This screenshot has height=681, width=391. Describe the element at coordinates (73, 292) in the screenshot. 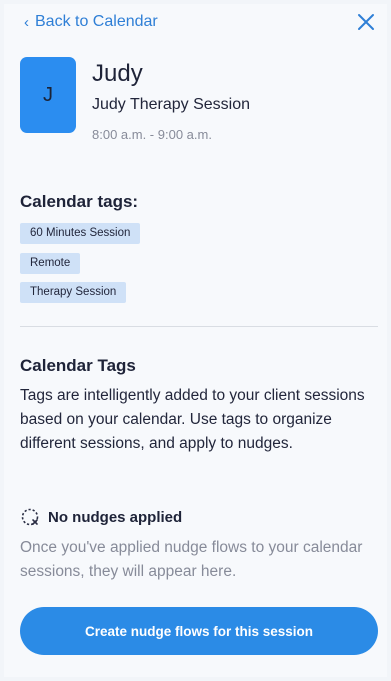

I see `tag-chip: Therapy Session` at that location.